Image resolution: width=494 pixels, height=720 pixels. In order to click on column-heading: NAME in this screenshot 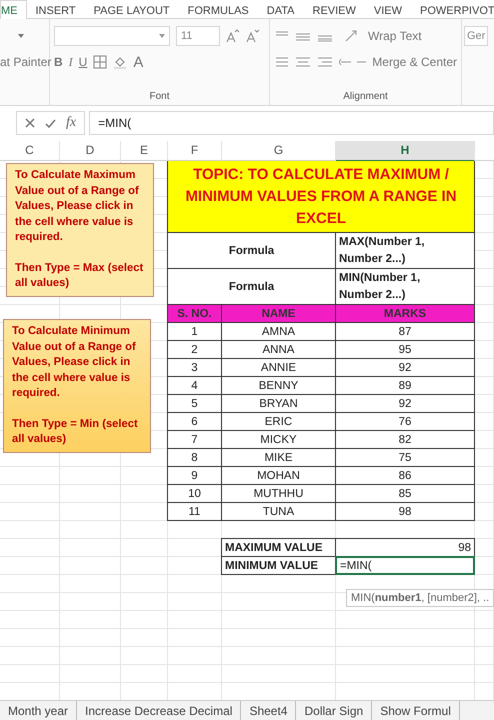, I will do `click(278, 313)`.